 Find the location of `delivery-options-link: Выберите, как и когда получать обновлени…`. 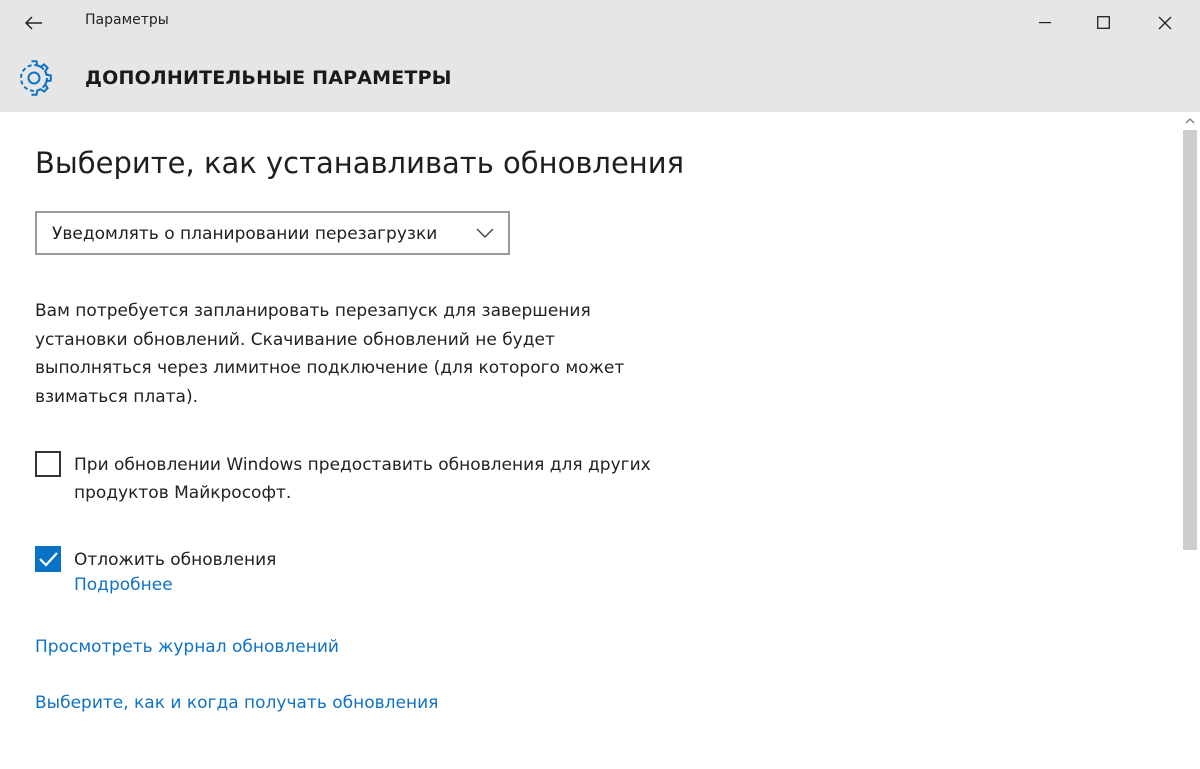

delivery-options-link: Выберите, как и когда получать обновлени… is located at coordinates (236, 703).